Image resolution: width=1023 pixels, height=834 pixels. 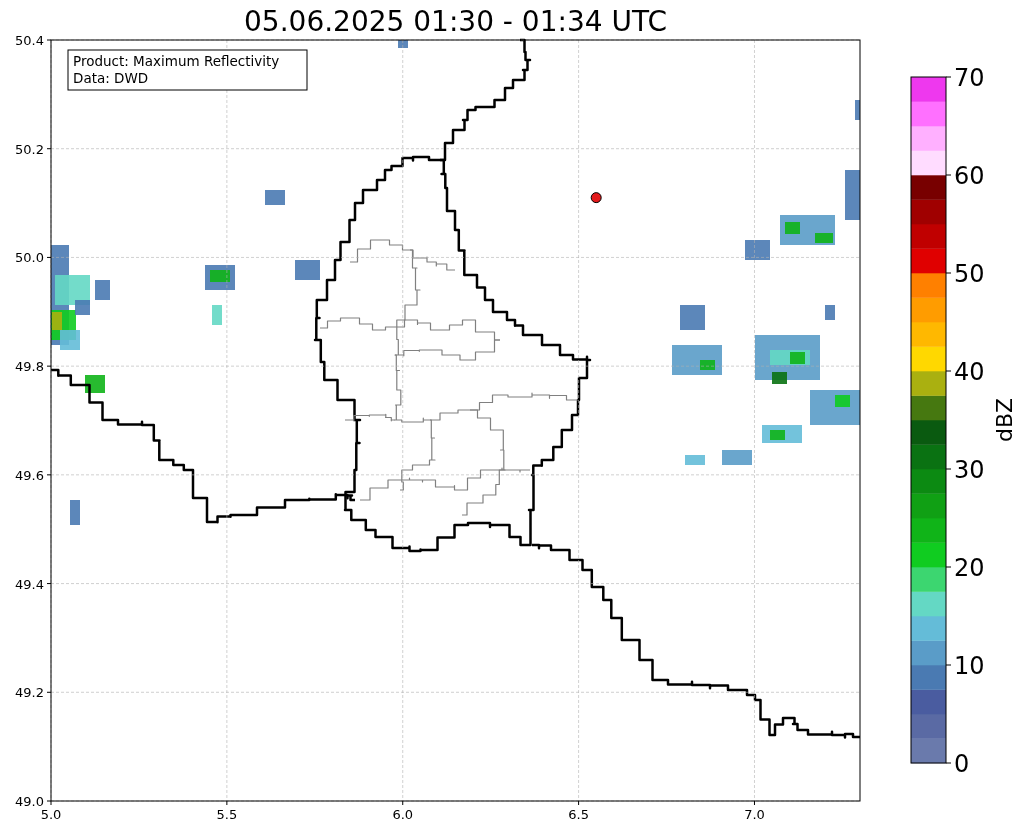 I want to click on y-axis-tick-label: 50.0, so click(x=29, y=258).